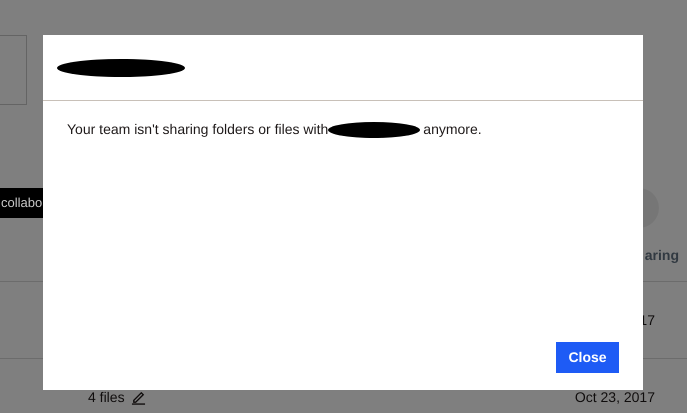 Image resolution: width=687 pixels, height=413 pixels. What do you see at coordinates (106, 397) in the screenshot?
I see `file-count: 4 files` at bounding box center [106, 397].